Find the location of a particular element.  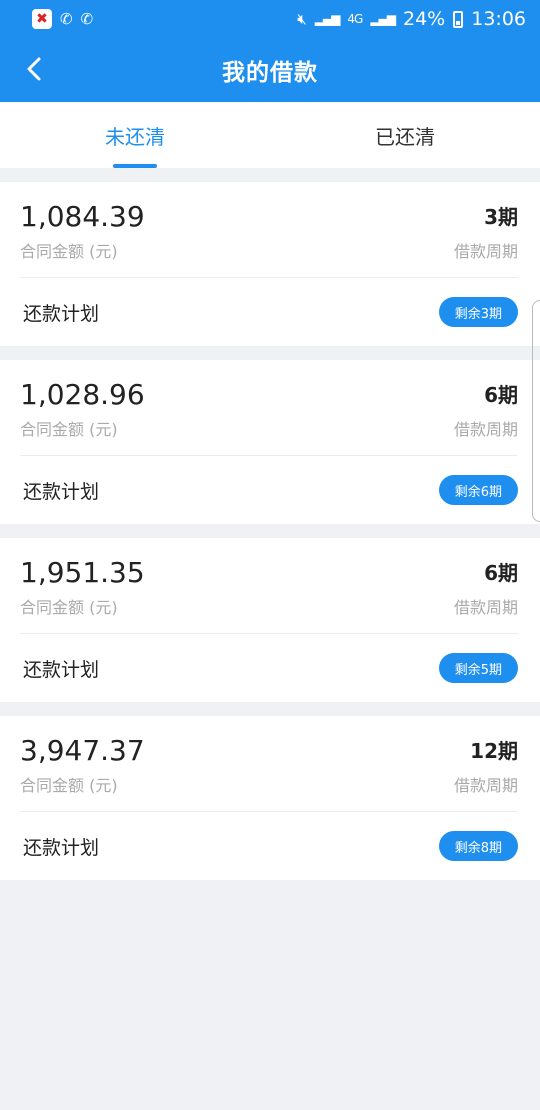

app-header: 我的借款 is located at coordinates (270, 70).